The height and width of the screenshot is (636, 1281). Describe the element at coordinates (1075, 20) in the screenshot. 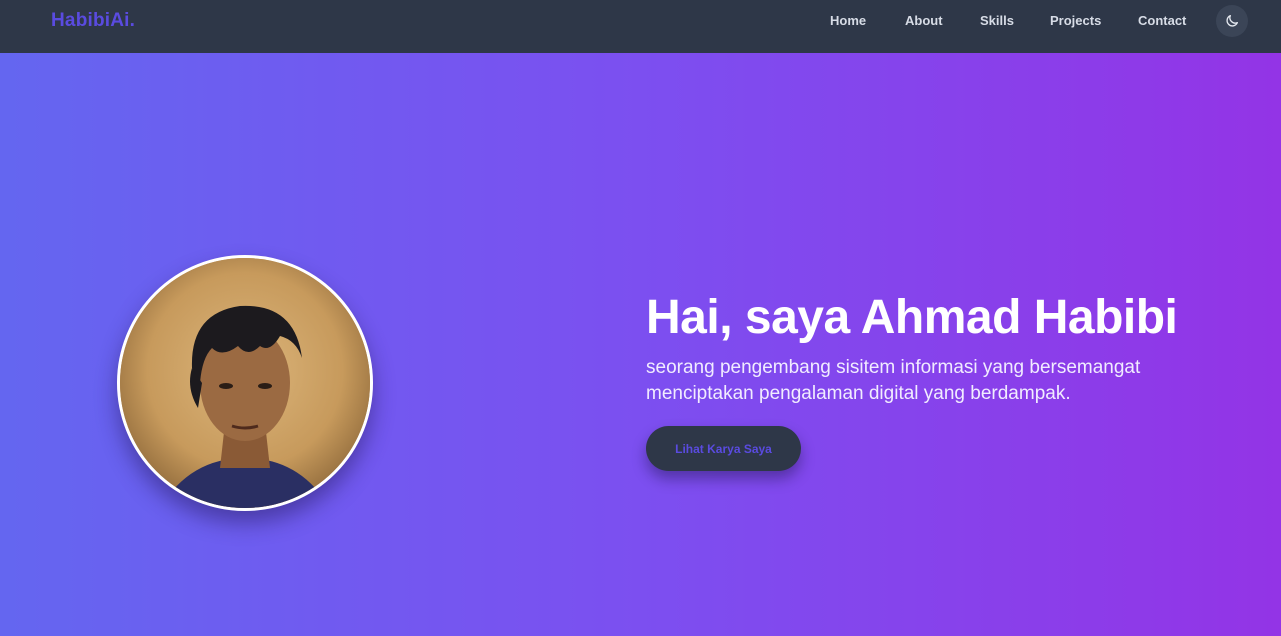

I see `nav-link-projects: Projects` at that location.